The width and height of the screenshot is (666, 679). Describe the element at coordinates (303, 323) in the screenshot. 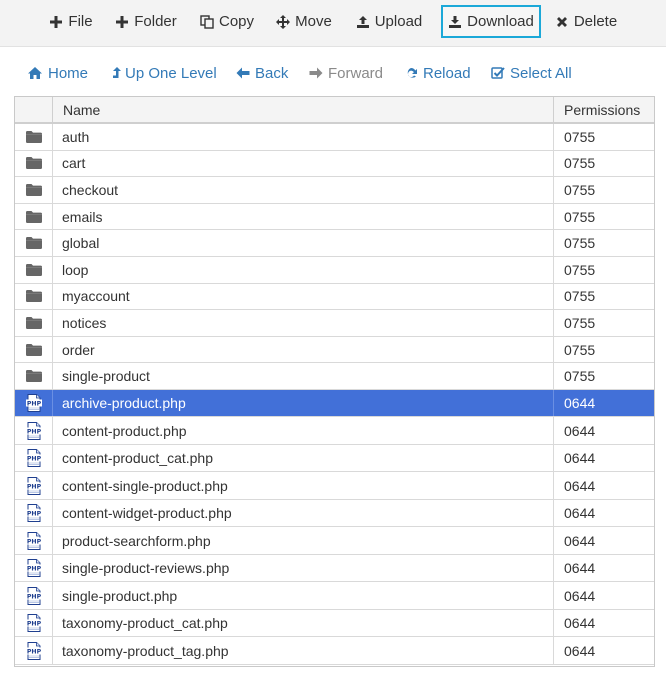

I see `file-name: notices` at that location.